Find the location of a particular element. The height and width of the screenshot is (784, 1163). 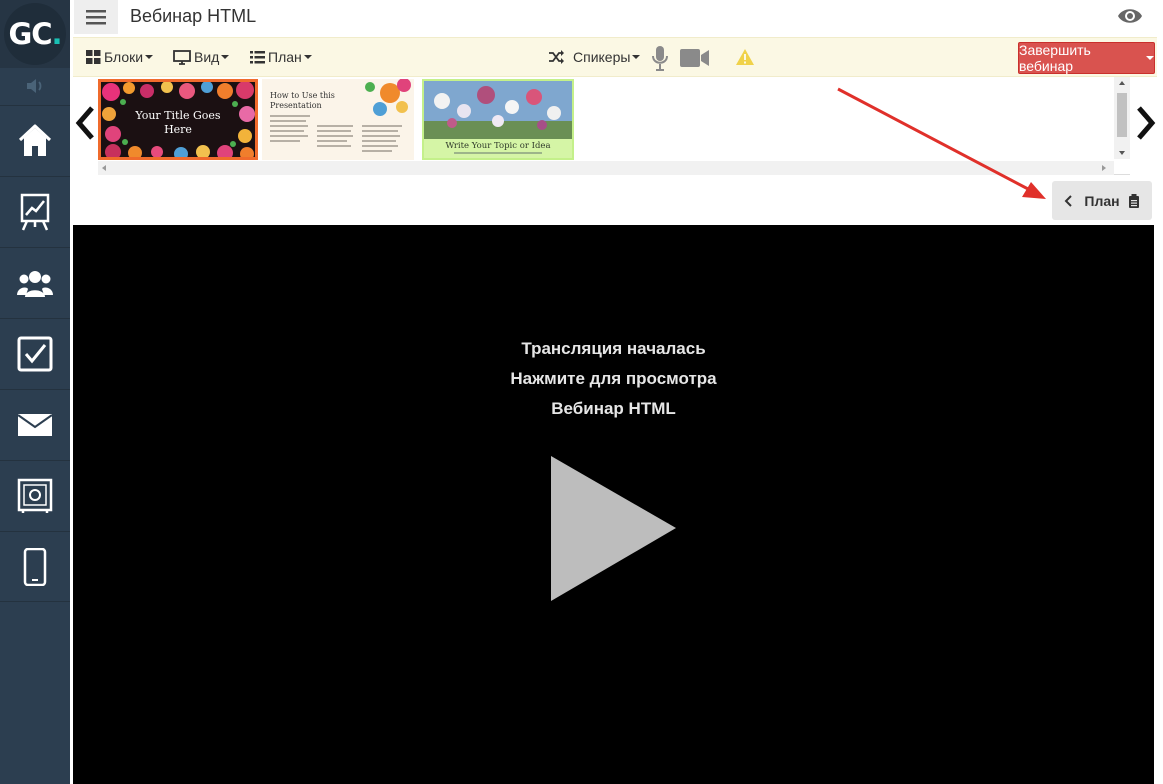

click-to-watch-text: Нажмите для просмотра is located at coordinates (613, 378).